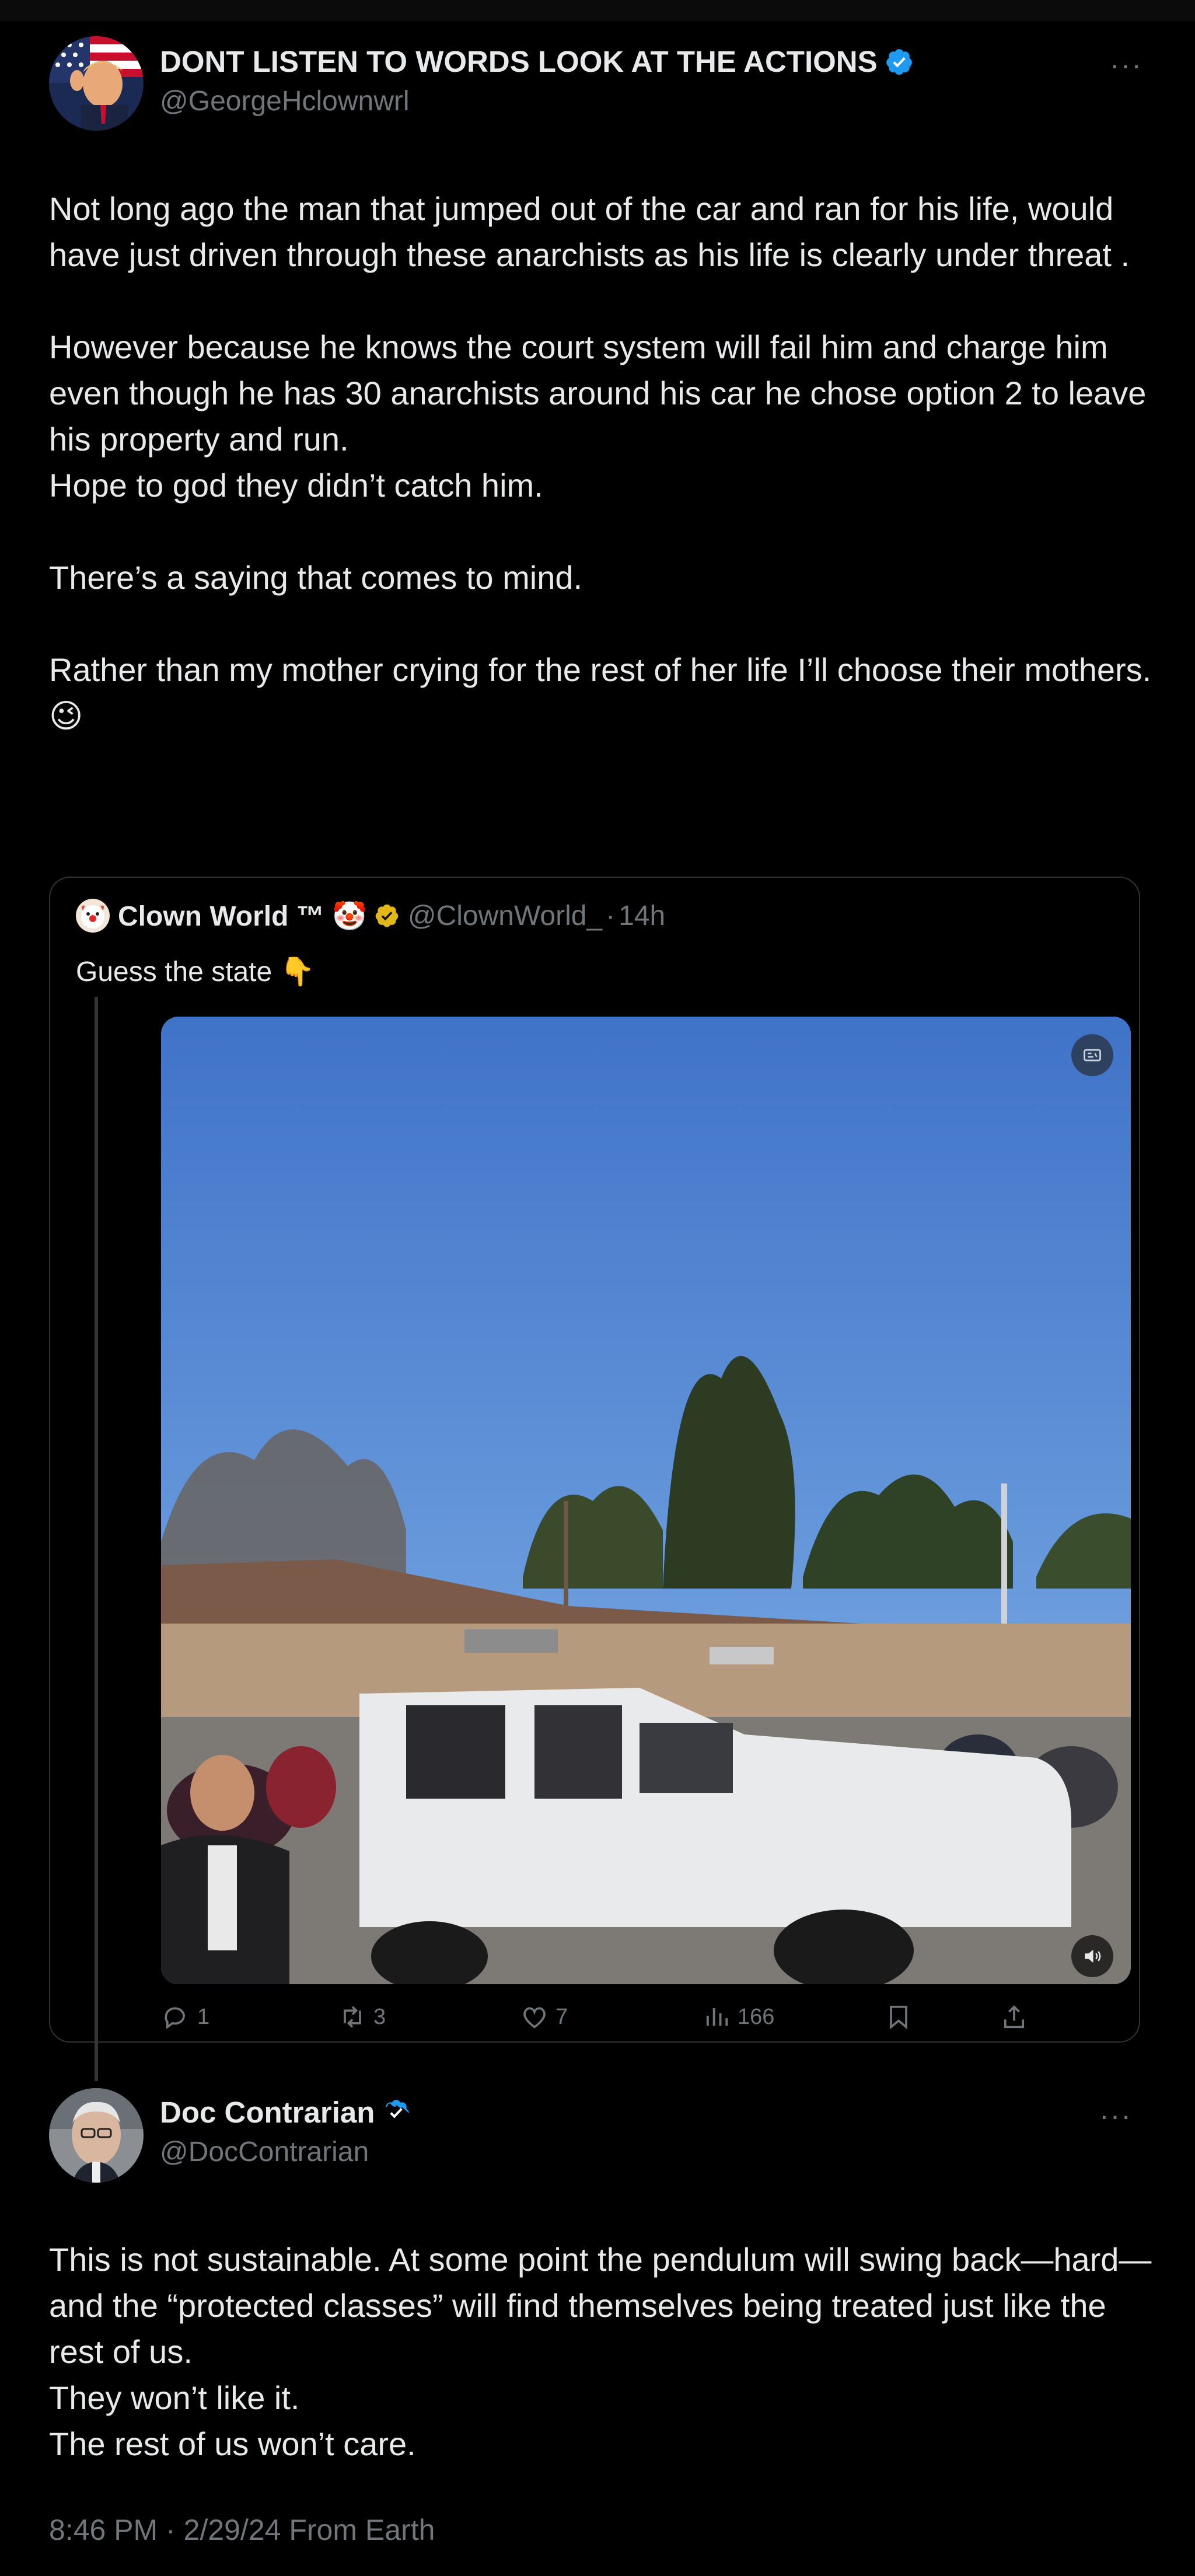 This screenshot has height=2576, width=1195. Describe the element at coordinates (195, 972) in the screenshot. I see `quoted-tweet-text: Guess the state 👇` at that location.